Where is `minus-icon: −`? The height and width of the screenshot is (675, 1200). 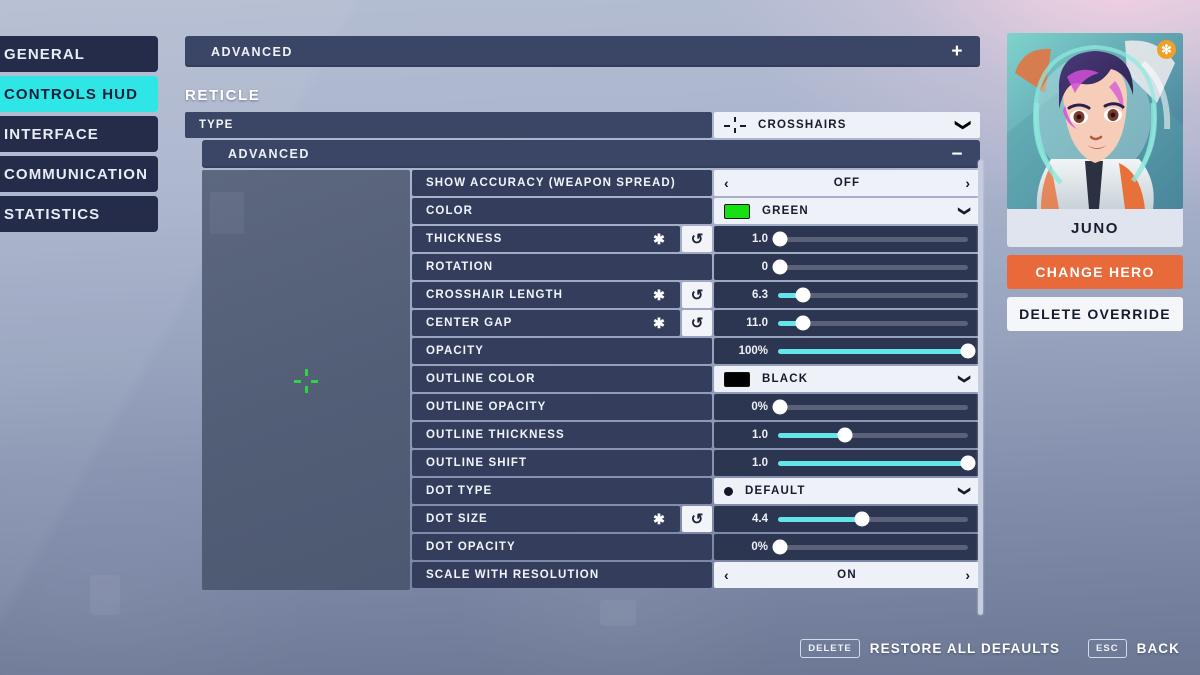
minus-icon: − is located at coordinates (957, 154).